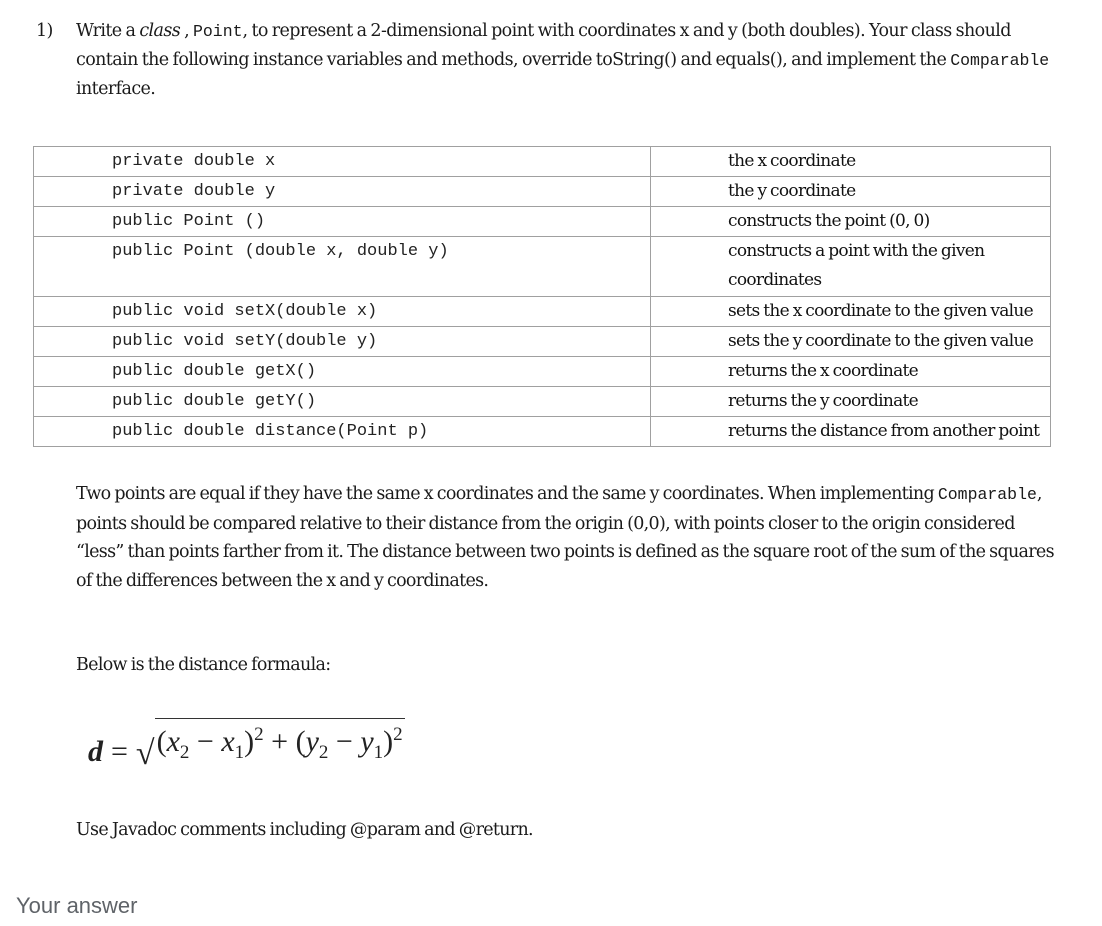  Describe the element at coordinates (987, 494) in the screenshot. I see `comparable-code: Comparable` at that location.